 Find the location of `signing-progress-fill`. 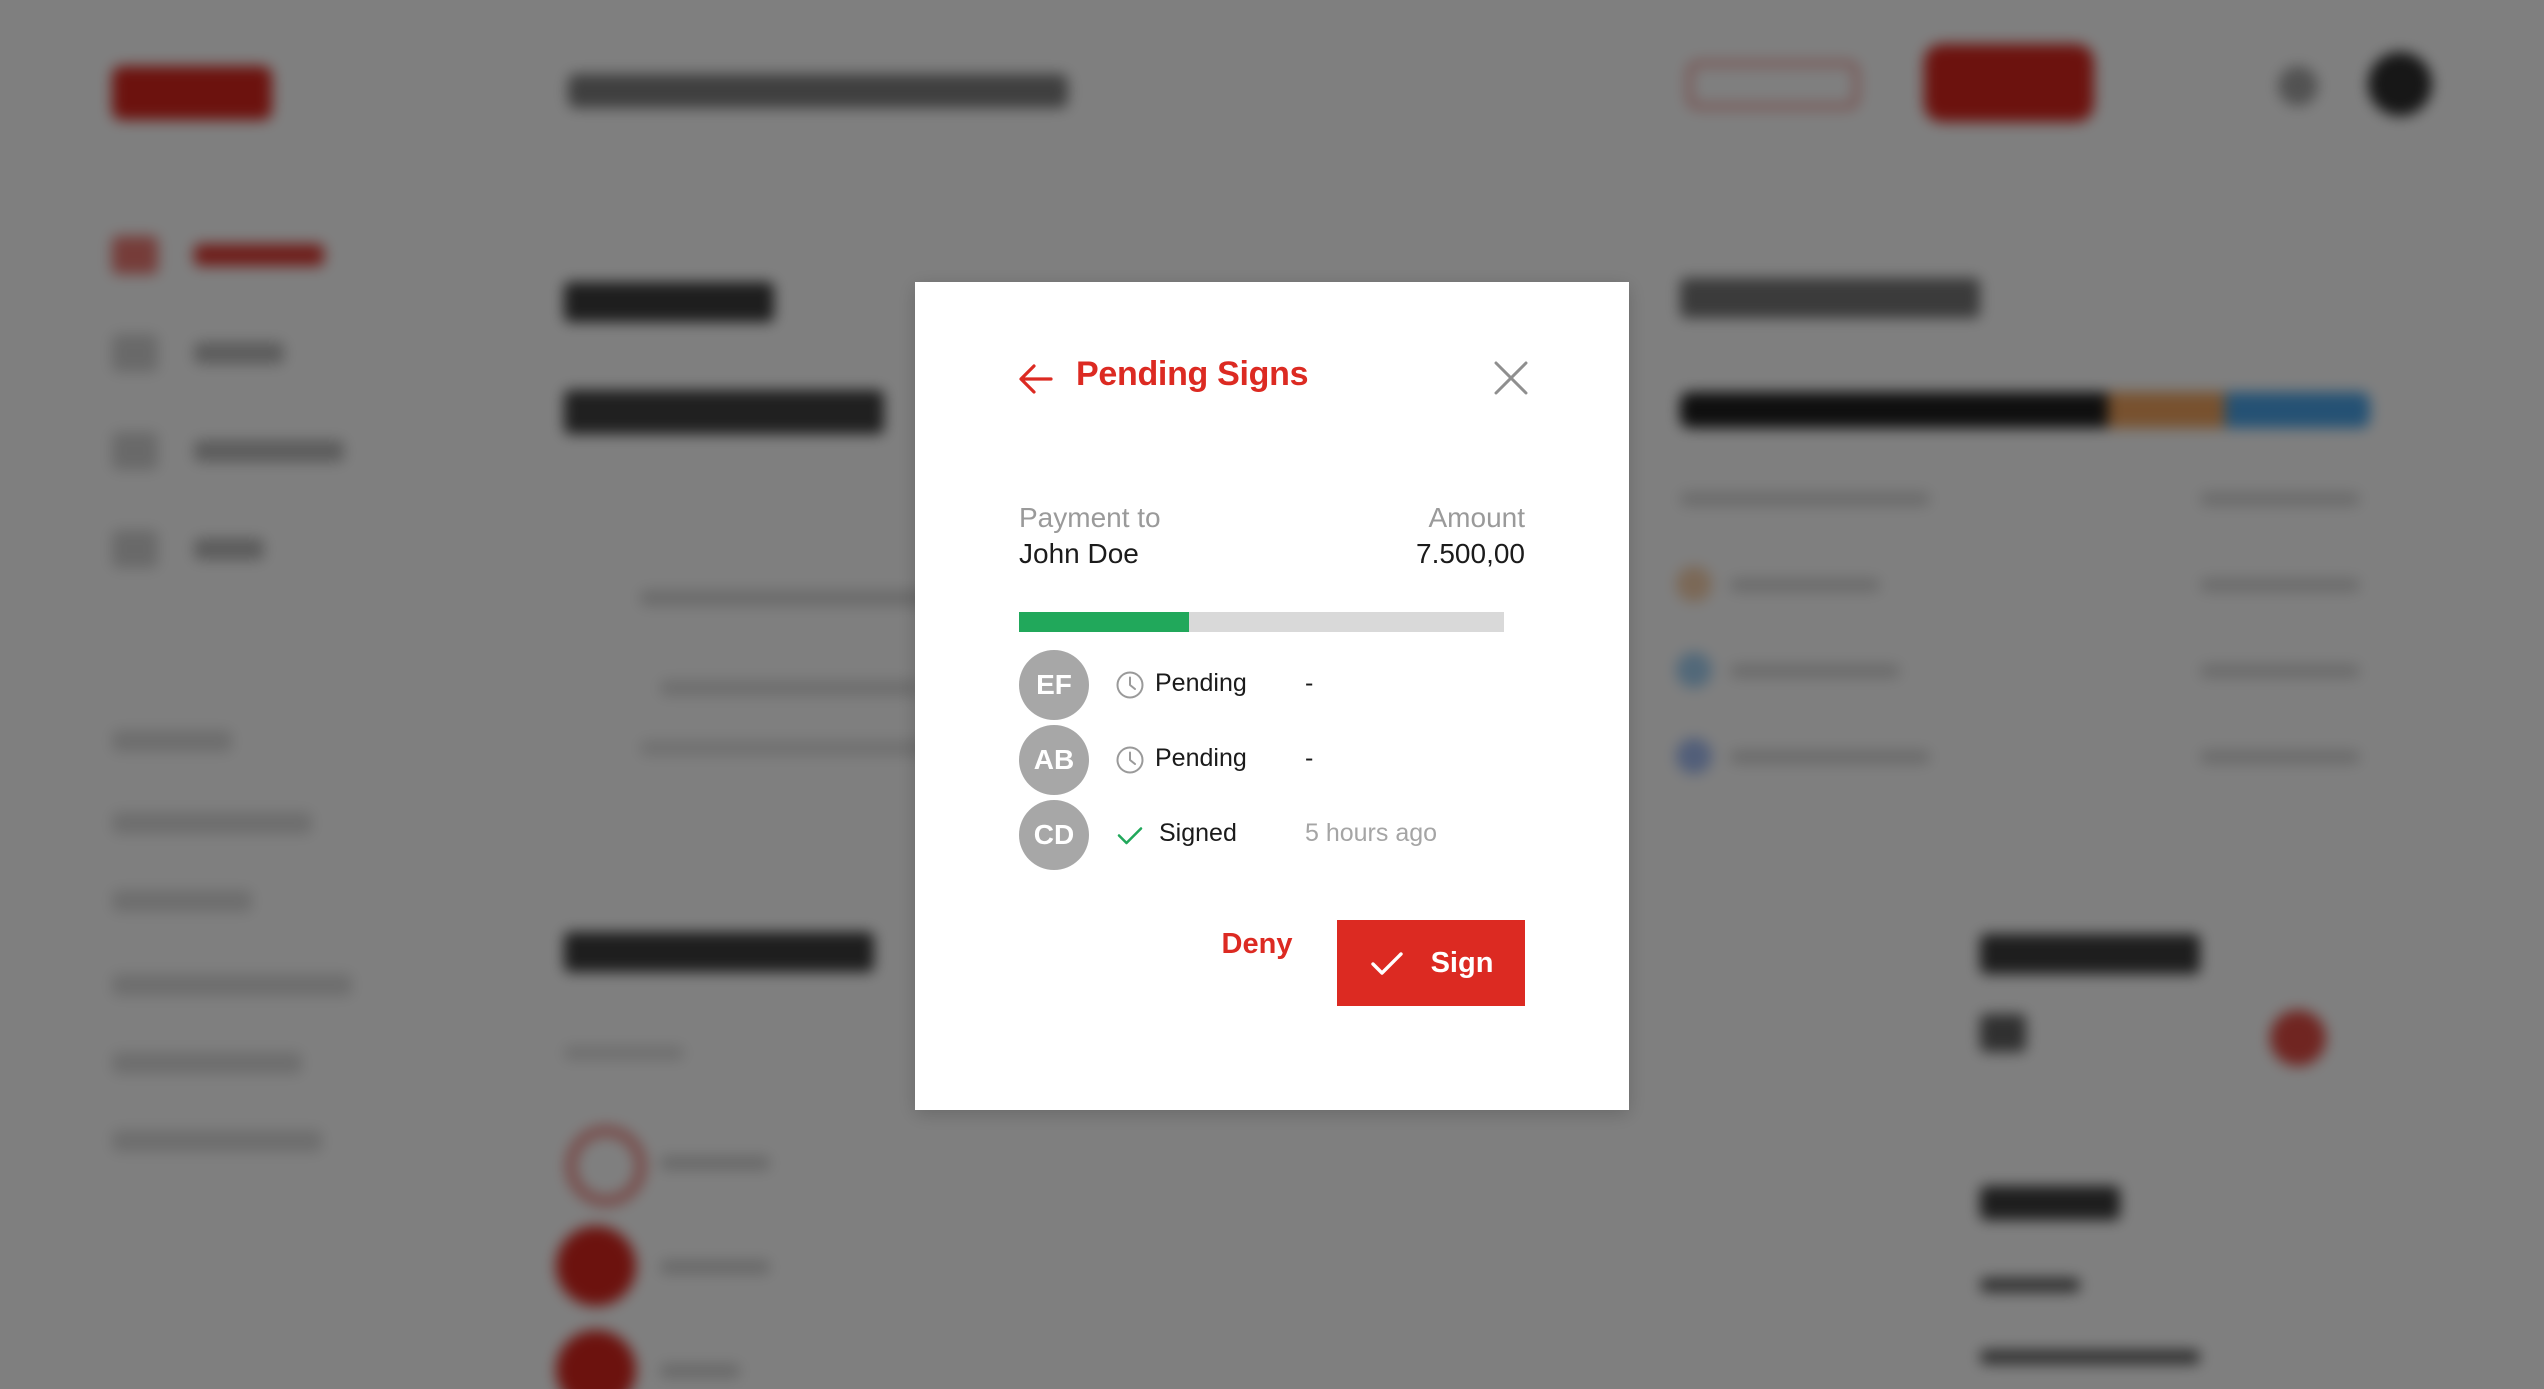

signing-progress-fill is located at coordinates (1104, 622).